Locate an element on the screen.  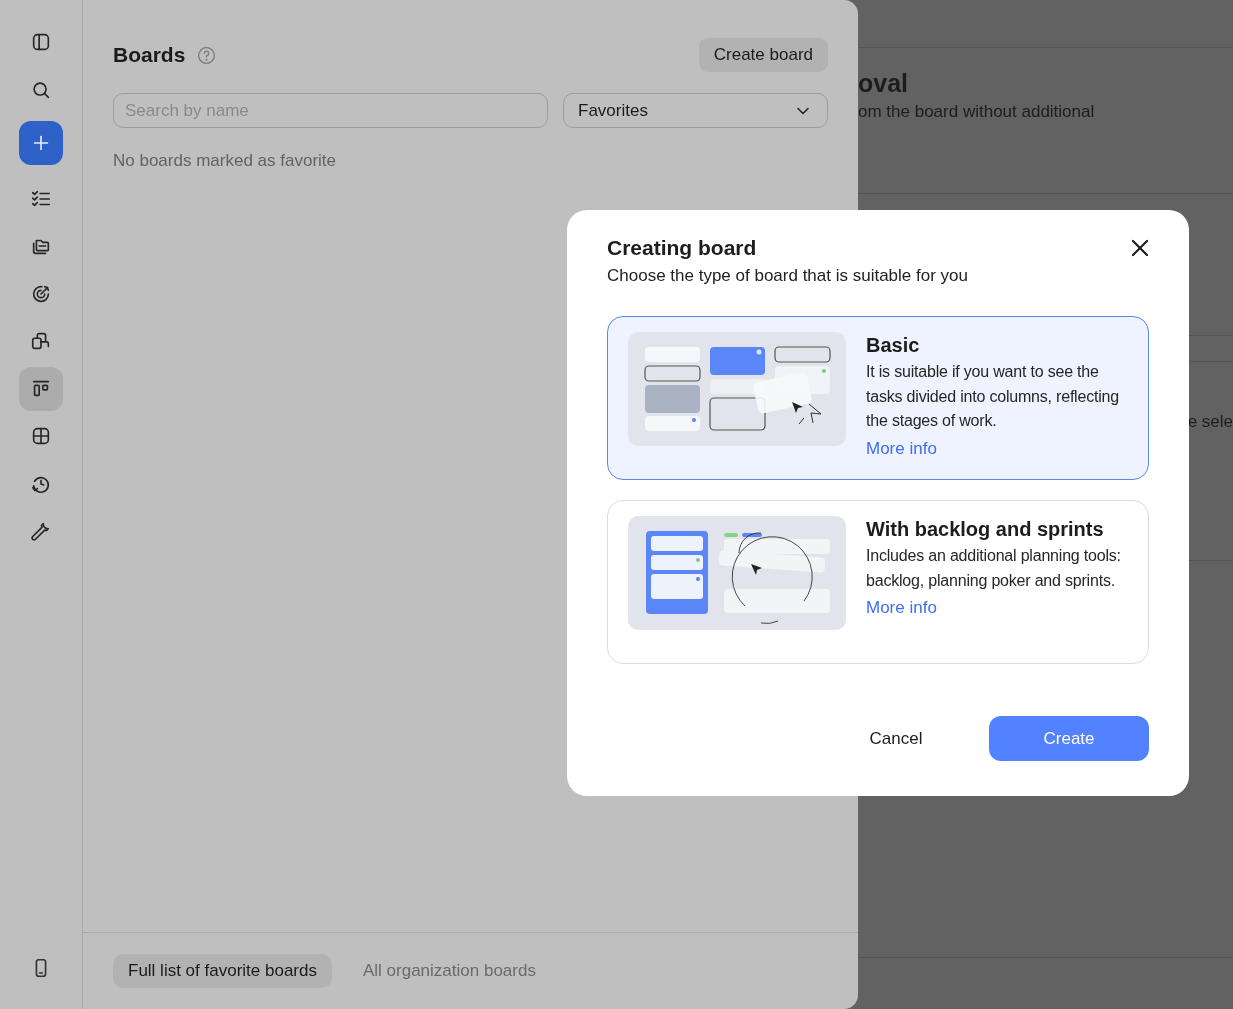
board-type-card: With backlog and sprints Includes an additional planning tools: backlog, planning poker and sprints. More info is located at coordinates (878, 582).